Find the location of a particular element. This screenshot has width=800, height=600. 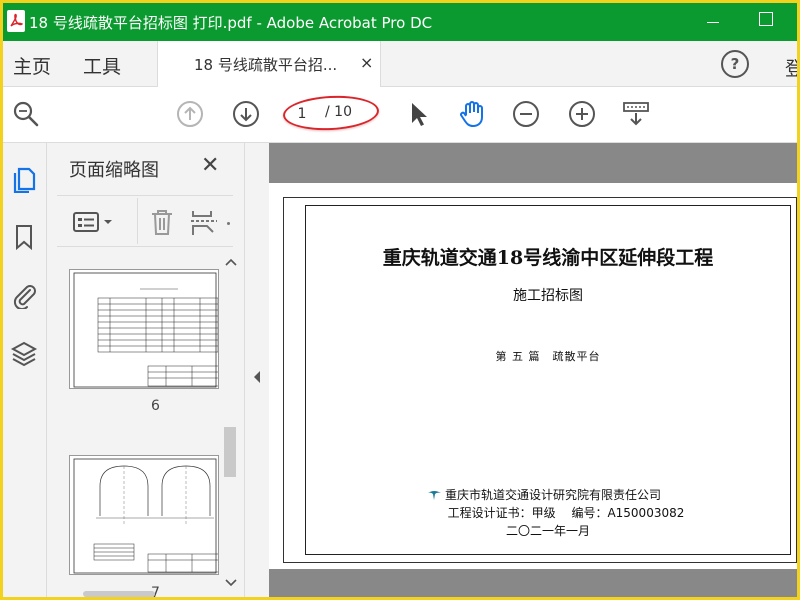

collapse-panel-icon is located at coordinates (257, 380).